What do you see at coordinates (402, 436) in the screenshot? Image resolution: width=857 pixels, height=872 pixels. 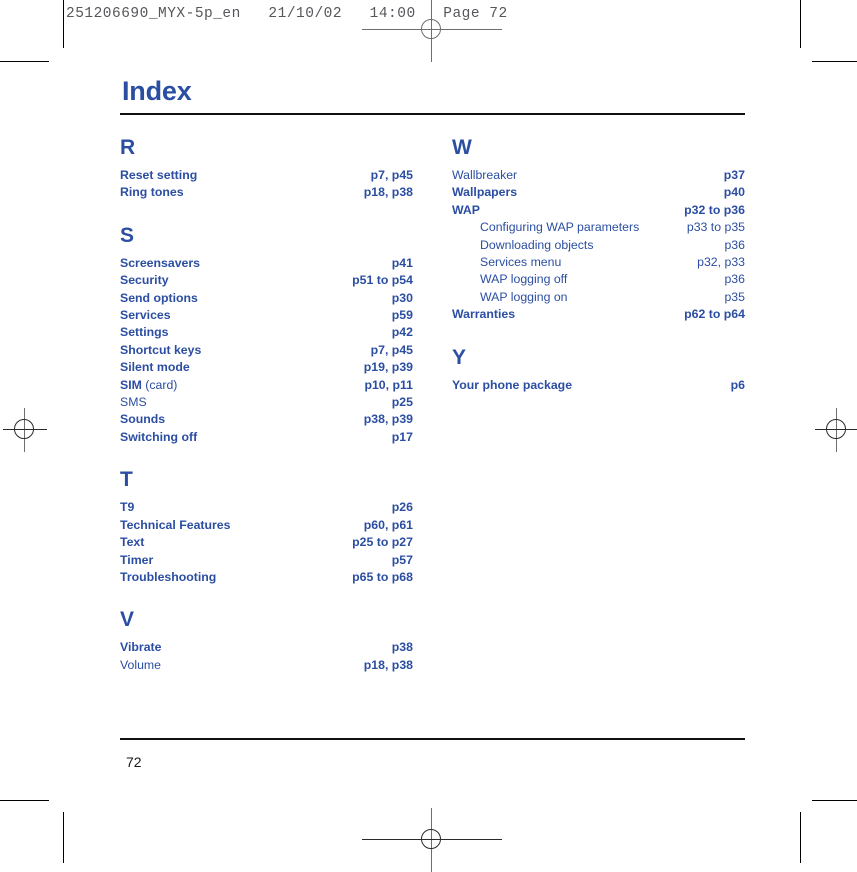 I see `index-entry-pages: p17` at bounding box center [402, 436].